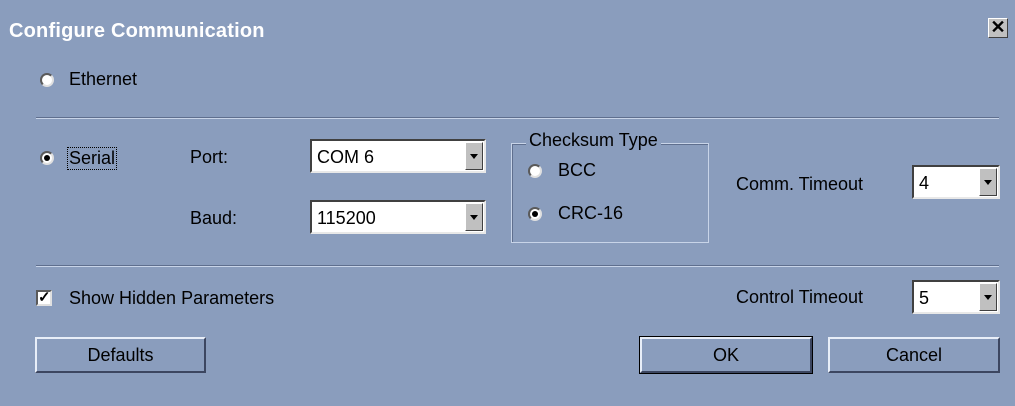 This screenshot has height=406, width=1015. Describe the element at coordinates (92, 158) in the screenshot. I see `serial-label: Serial` at that location.